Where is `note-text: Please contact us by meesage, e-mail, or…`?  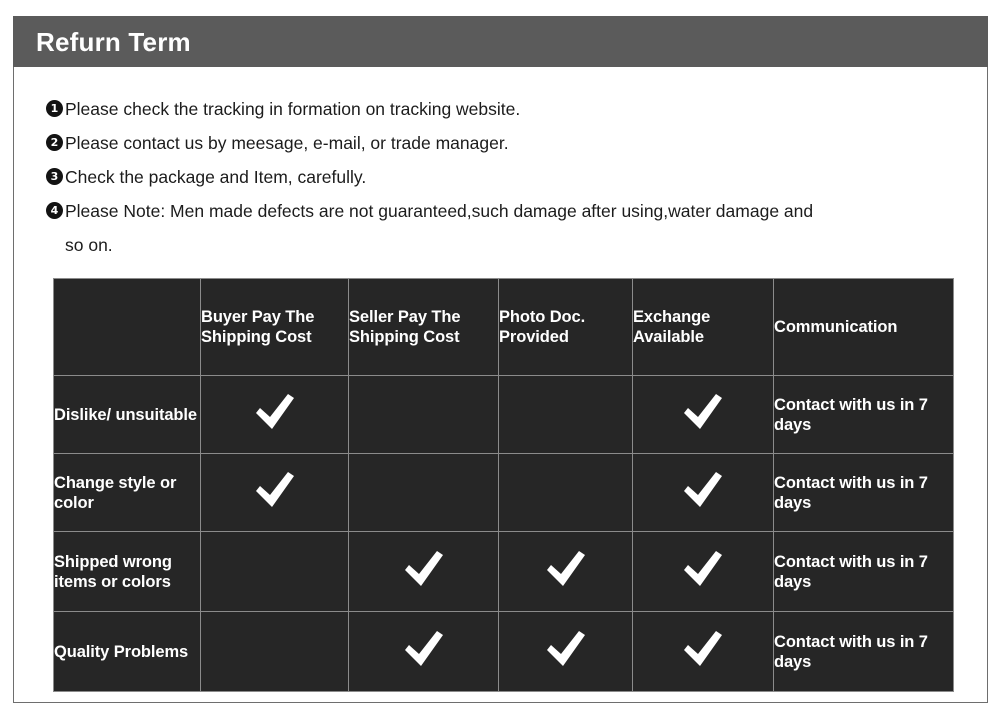 note-text: Please contact us by meesage, e-mail, or… is located at coordinates (287, 143).